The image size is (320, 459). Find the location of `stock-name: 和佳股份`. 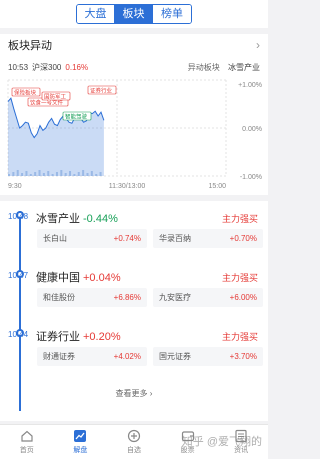

stock-name: 和佳股份 is located at coordinates (59, 297).